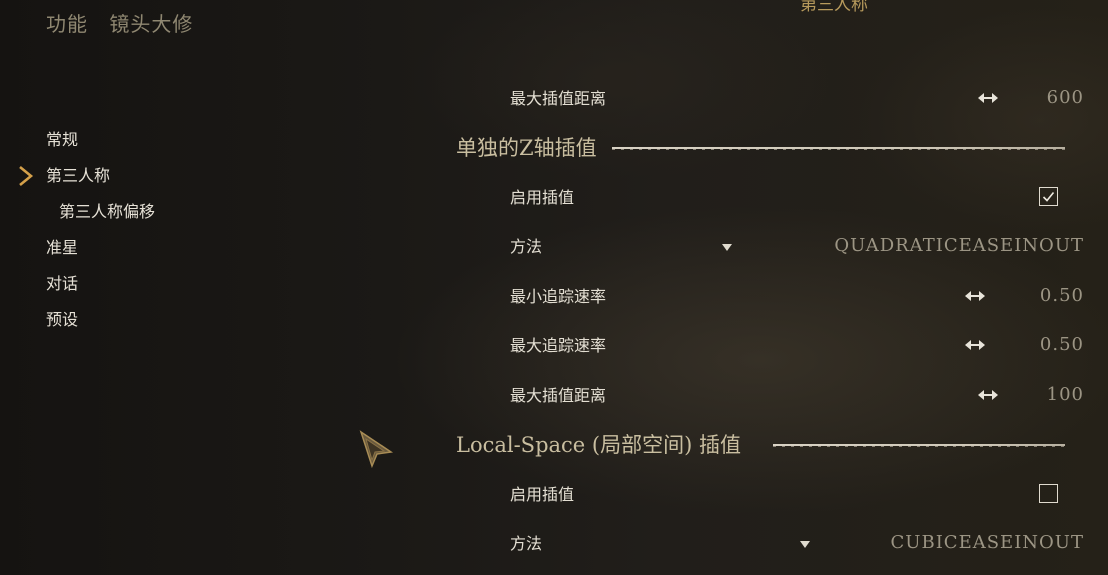 The width and height of the screenshot is (1108, 575). I want to click on section-title-local-interp: Local-Space (局部空间) 插值, so click(598, 445).